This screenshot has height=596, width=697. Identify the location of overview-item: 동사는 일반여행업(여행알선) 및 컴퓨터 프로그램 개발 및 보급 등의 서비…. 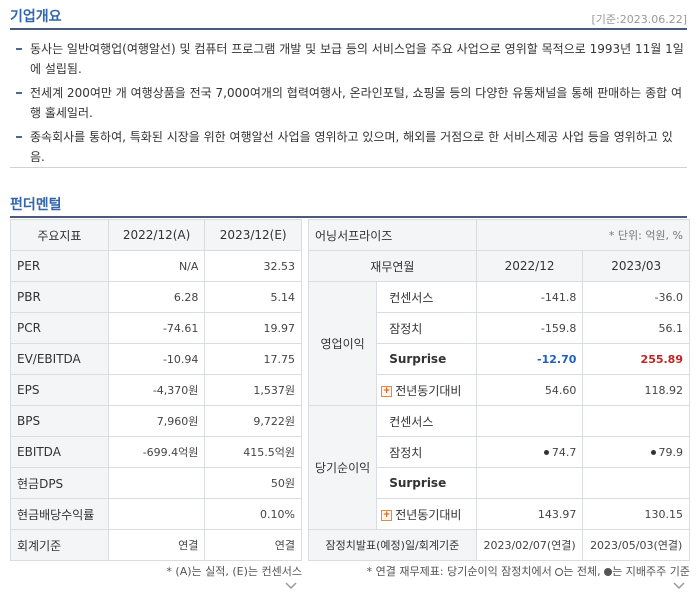
(348, 59).